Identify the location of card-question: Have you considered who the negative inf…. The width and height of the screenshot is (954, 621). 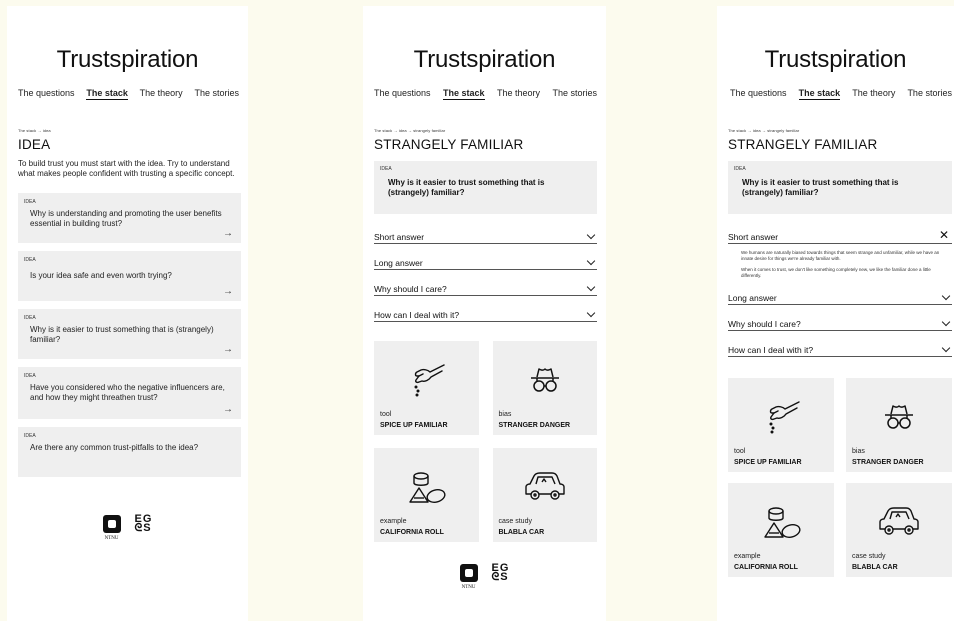
(127, 392).